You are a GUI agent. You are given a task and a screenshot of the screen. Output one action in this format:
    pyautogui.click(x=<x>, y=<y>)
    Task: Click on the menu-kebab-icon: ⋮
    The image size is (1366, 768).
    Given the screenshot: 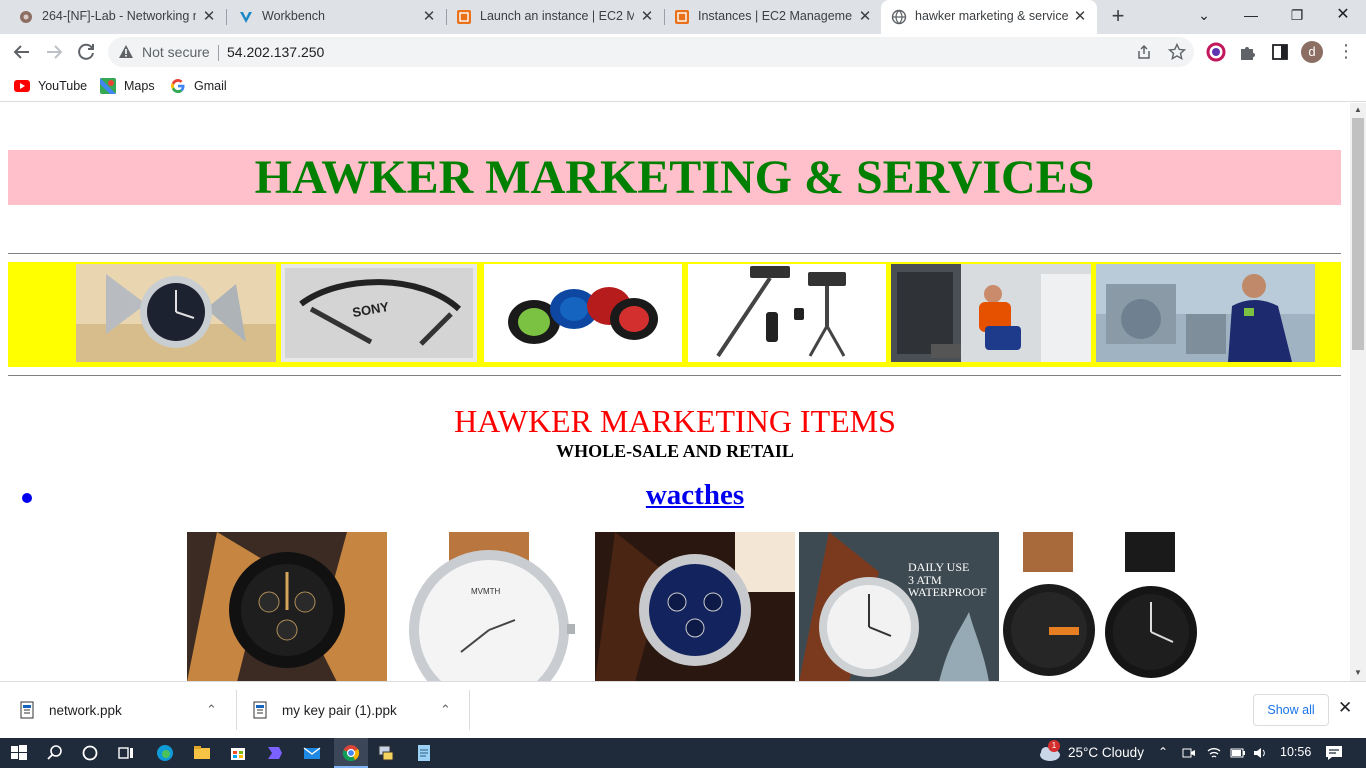 What is the action you would take?
    pyautogui.click(x=1346, y=51)
    